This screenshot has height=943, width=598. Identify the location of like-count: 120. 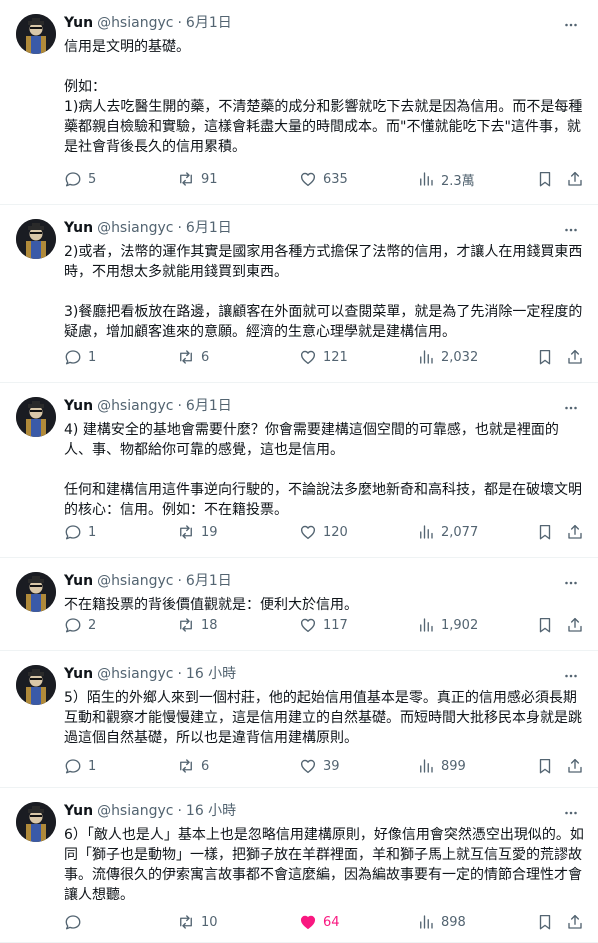
(335, 532).